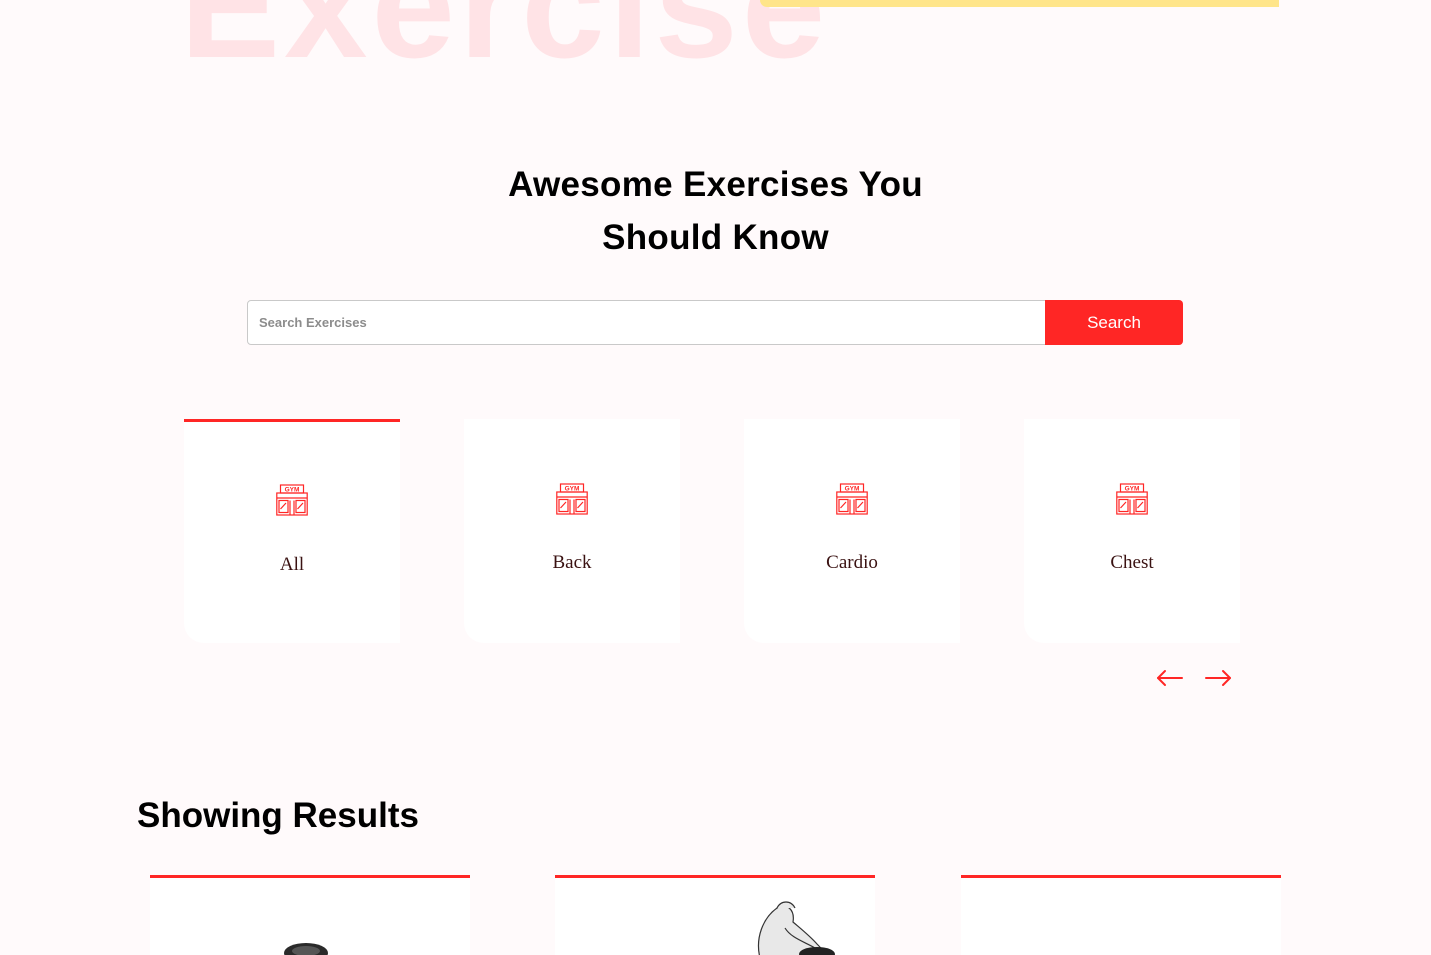 This screenshot has width=1431, height=955. What do you see at coordinates (572, 531) in the screenshot?
I see `category-card-back: GYM Back` at bounding box center [572, 531].